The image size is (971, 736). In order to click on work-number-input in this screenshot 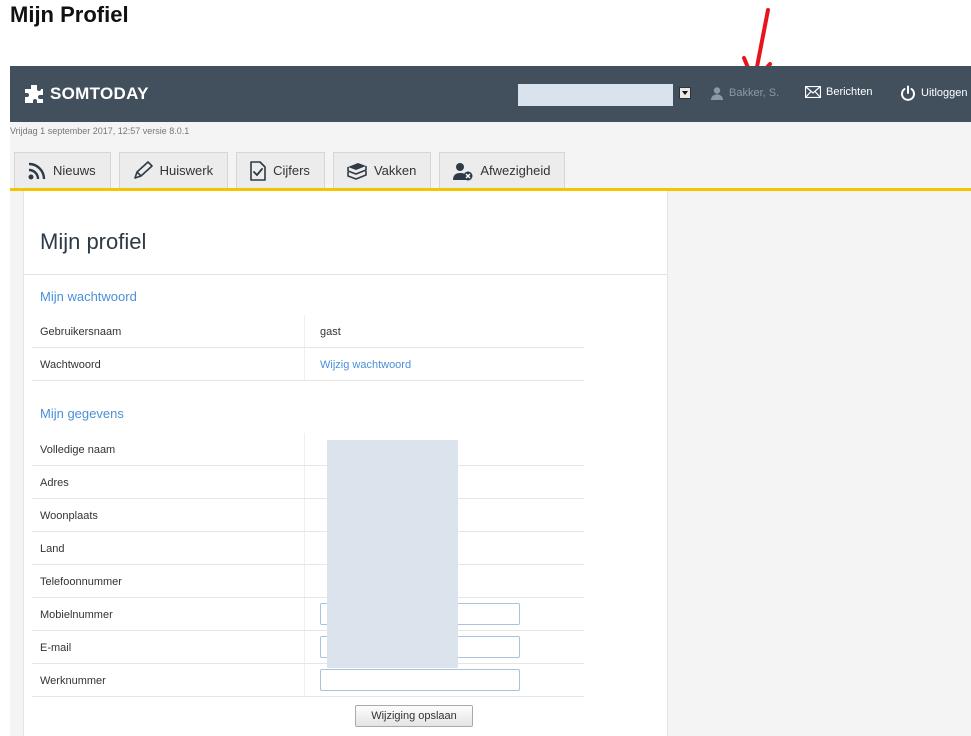, I will do `click(420, 680)`.